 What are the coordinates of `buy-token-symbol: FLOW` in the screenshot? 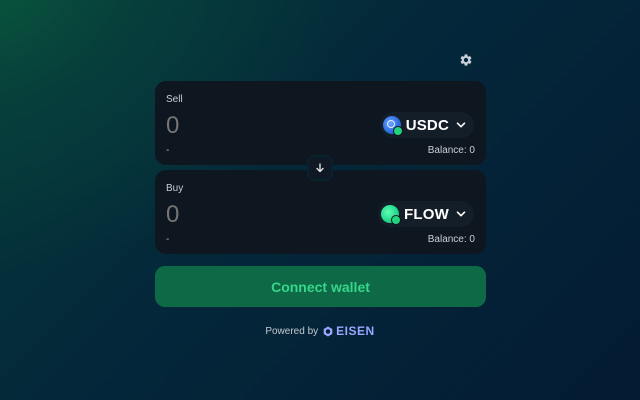 It's located at (426, 214).